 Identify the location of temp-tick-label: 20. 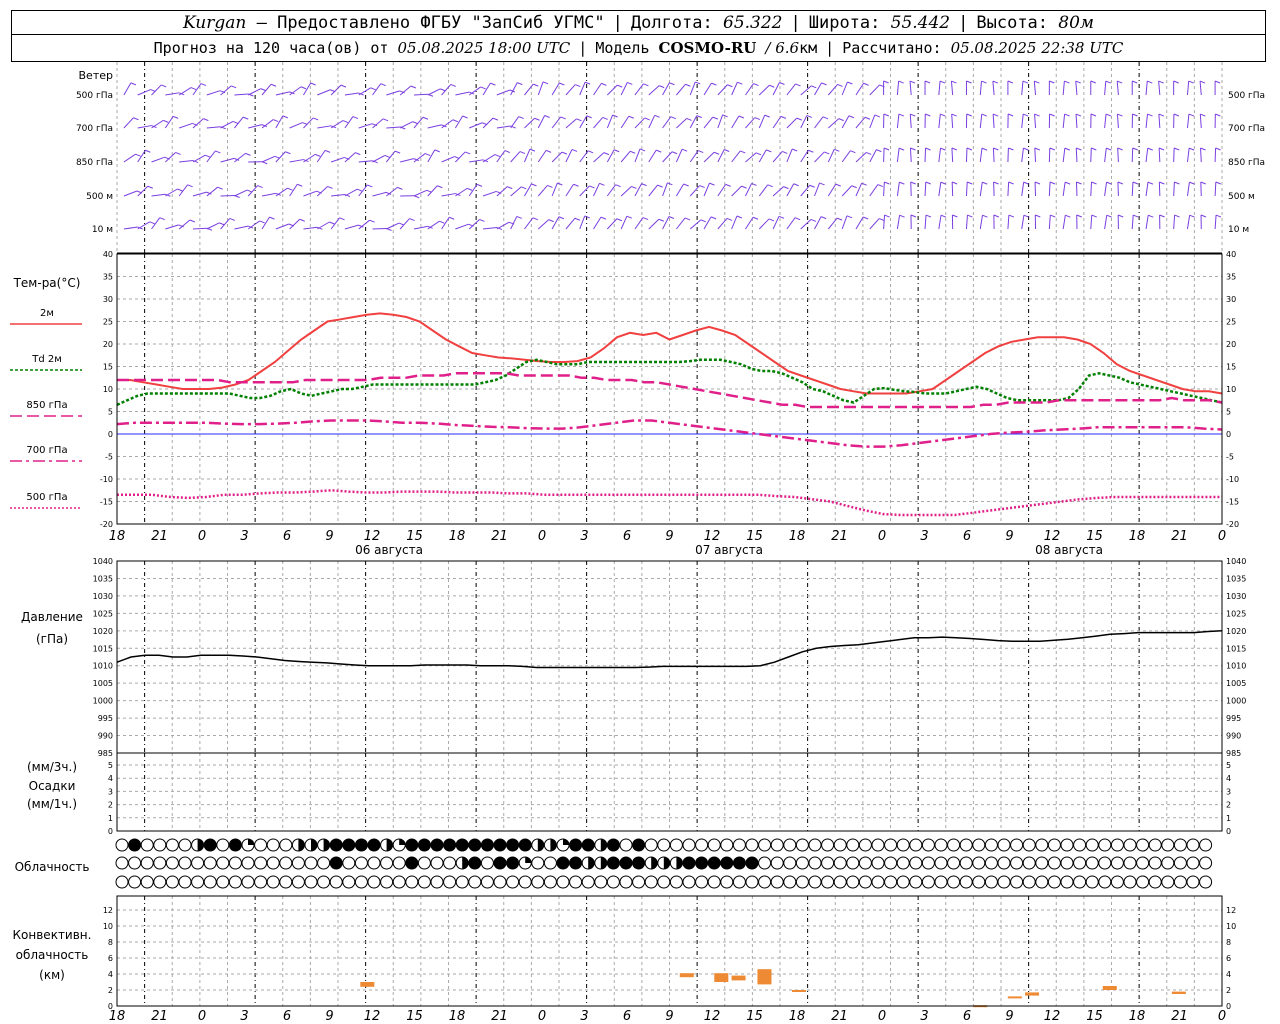
(108, 344).